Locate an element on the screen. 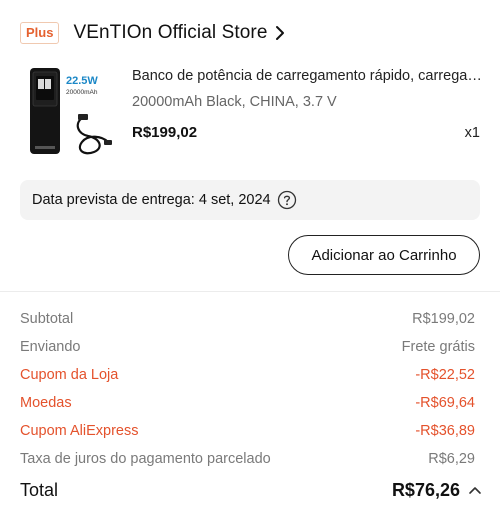 This screenshot has height=513, width=500. add-to-cart-button: Adicionar ao Carrinho is located at coordinates (384, 255).